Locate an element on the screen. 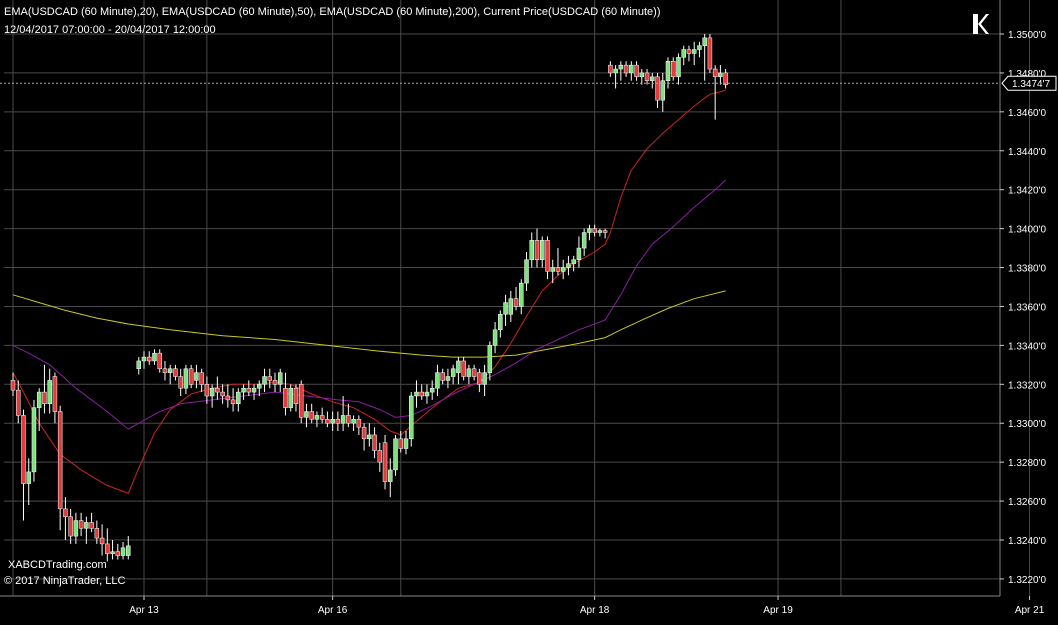  y-tick-label: 1.3420'0 is located at coordinates (1027, 191).